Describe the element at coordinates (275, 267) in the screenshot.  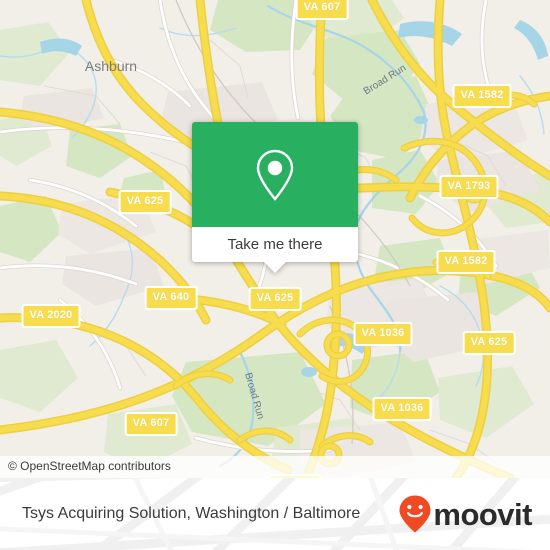
I see `callout-tail` at that location.